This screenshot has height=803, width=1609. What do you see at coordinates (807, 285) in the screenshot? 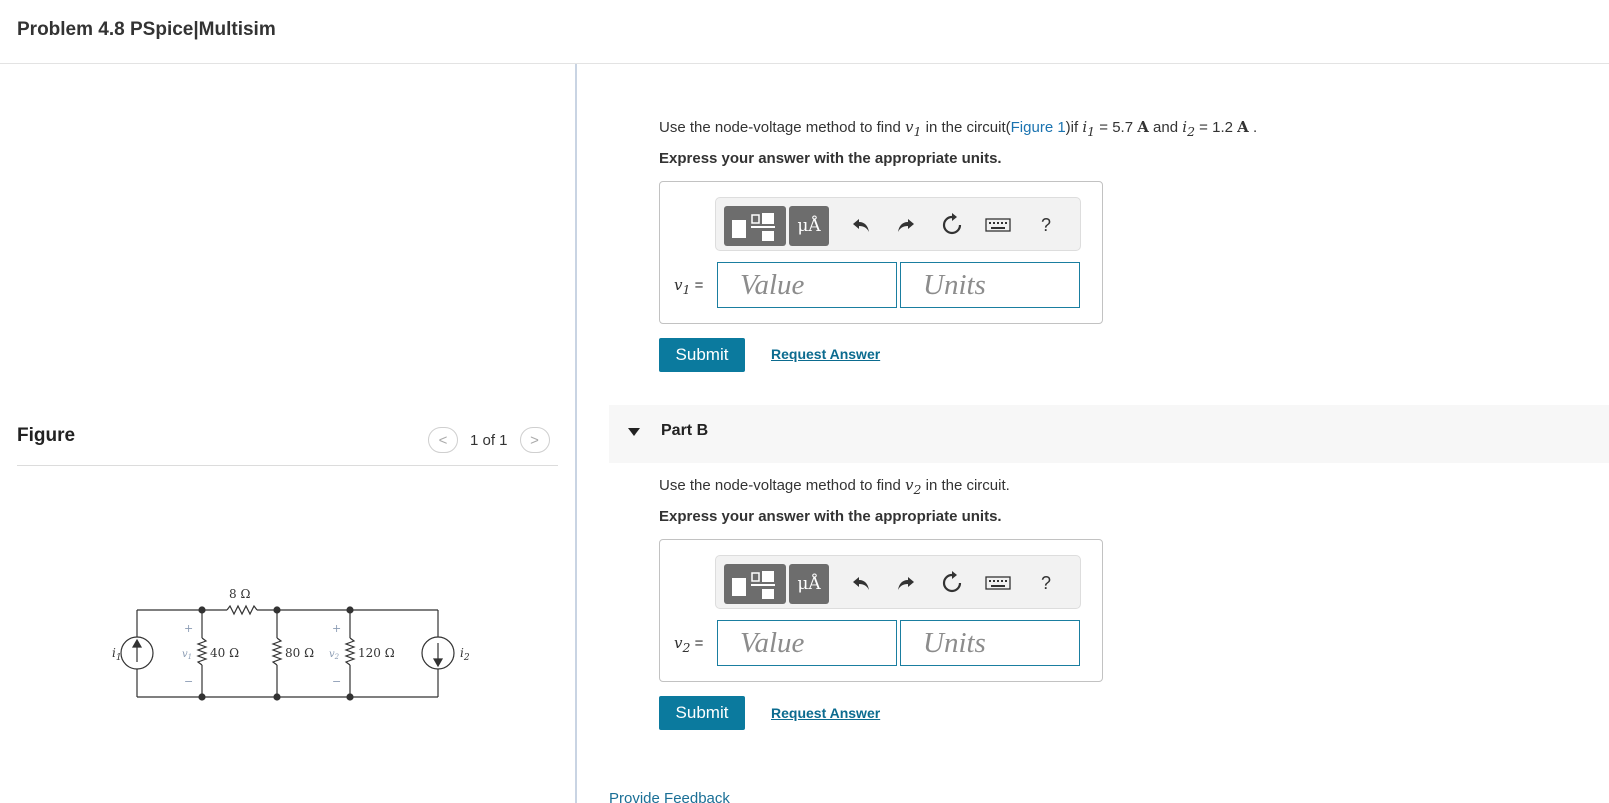
I see `v1-value-input: Value` at bounding box center [807, 285].